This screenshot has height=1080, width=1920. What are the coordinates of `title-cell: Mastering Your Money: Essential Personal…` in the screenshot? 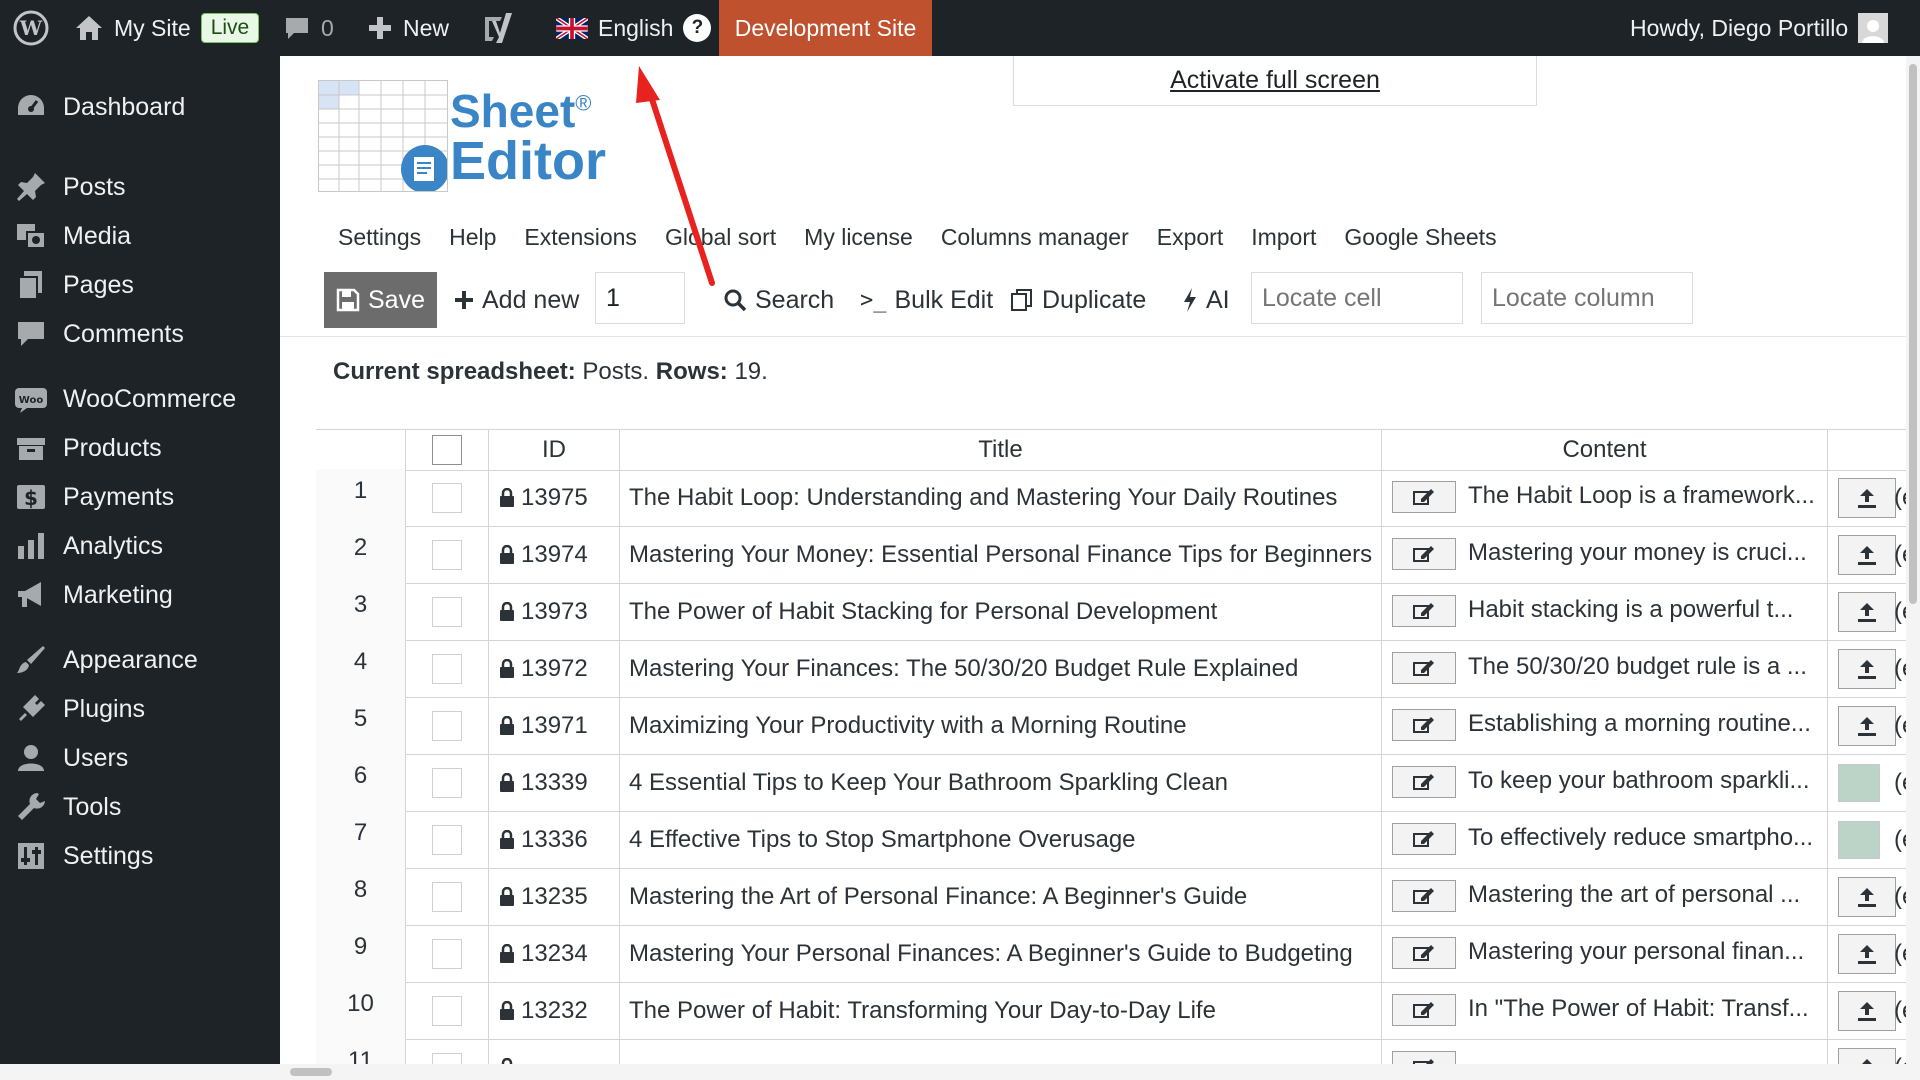 It's located at (1001, 554).